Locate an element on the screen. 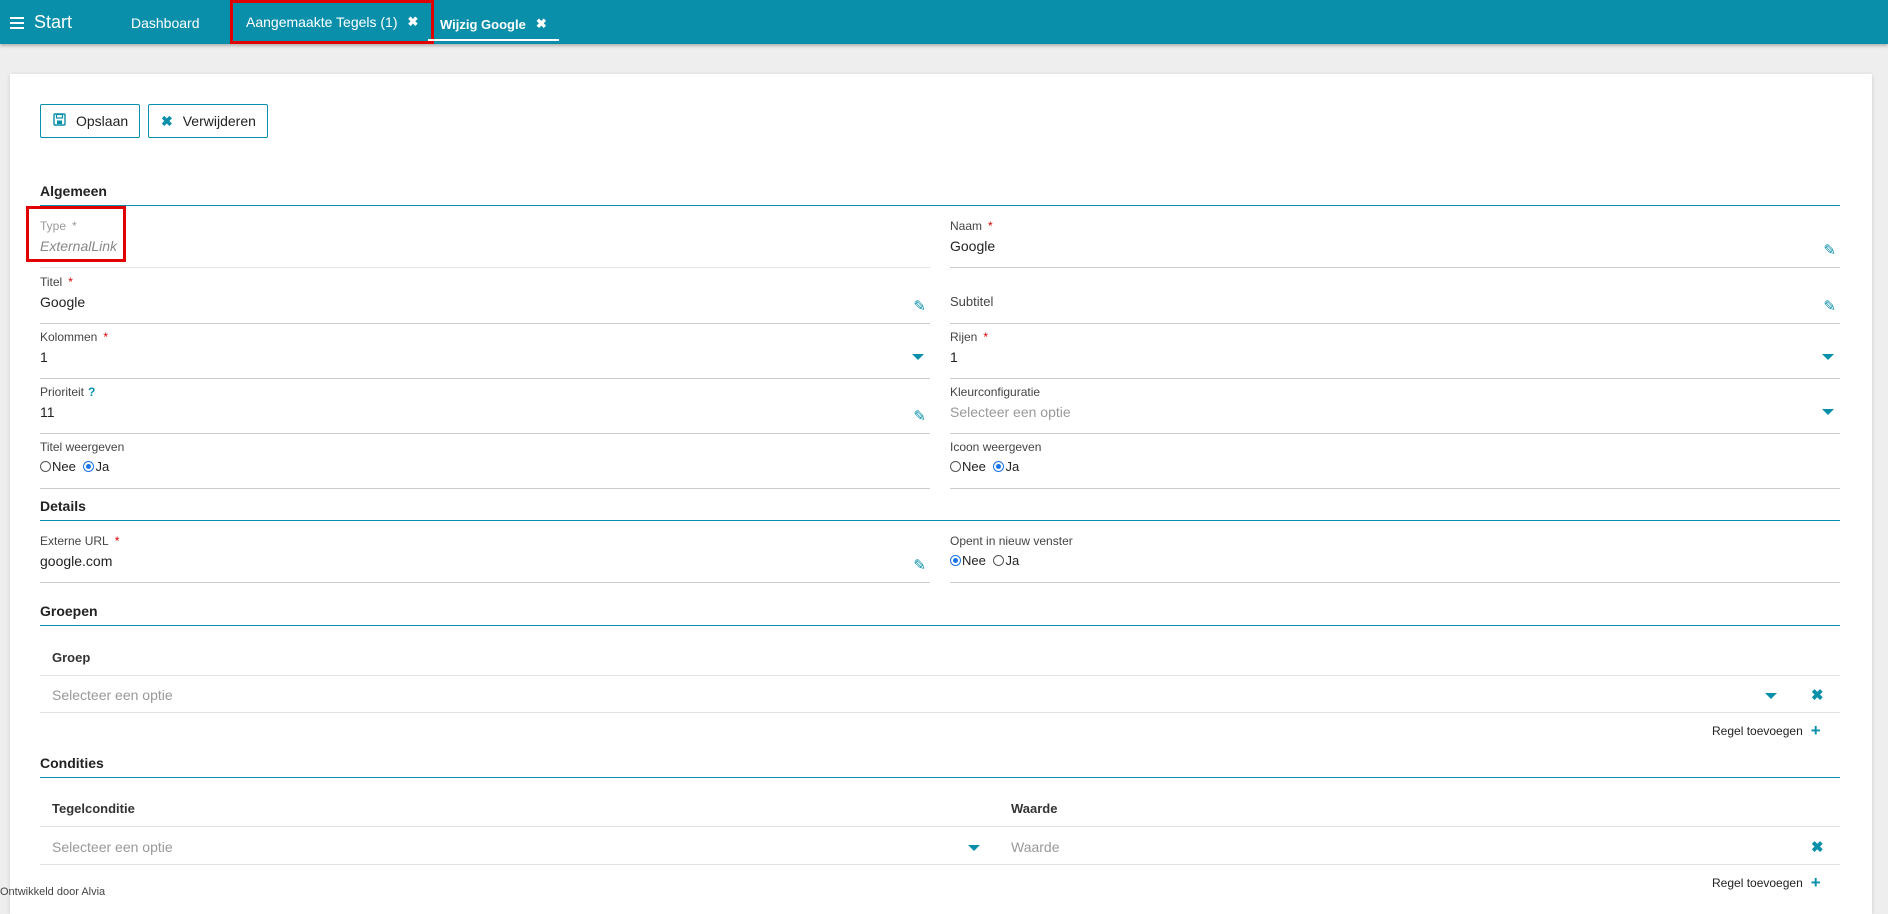 This screenshot has height=914, width=1888. close-icon: ✖ is located at coordinates (167, 120).